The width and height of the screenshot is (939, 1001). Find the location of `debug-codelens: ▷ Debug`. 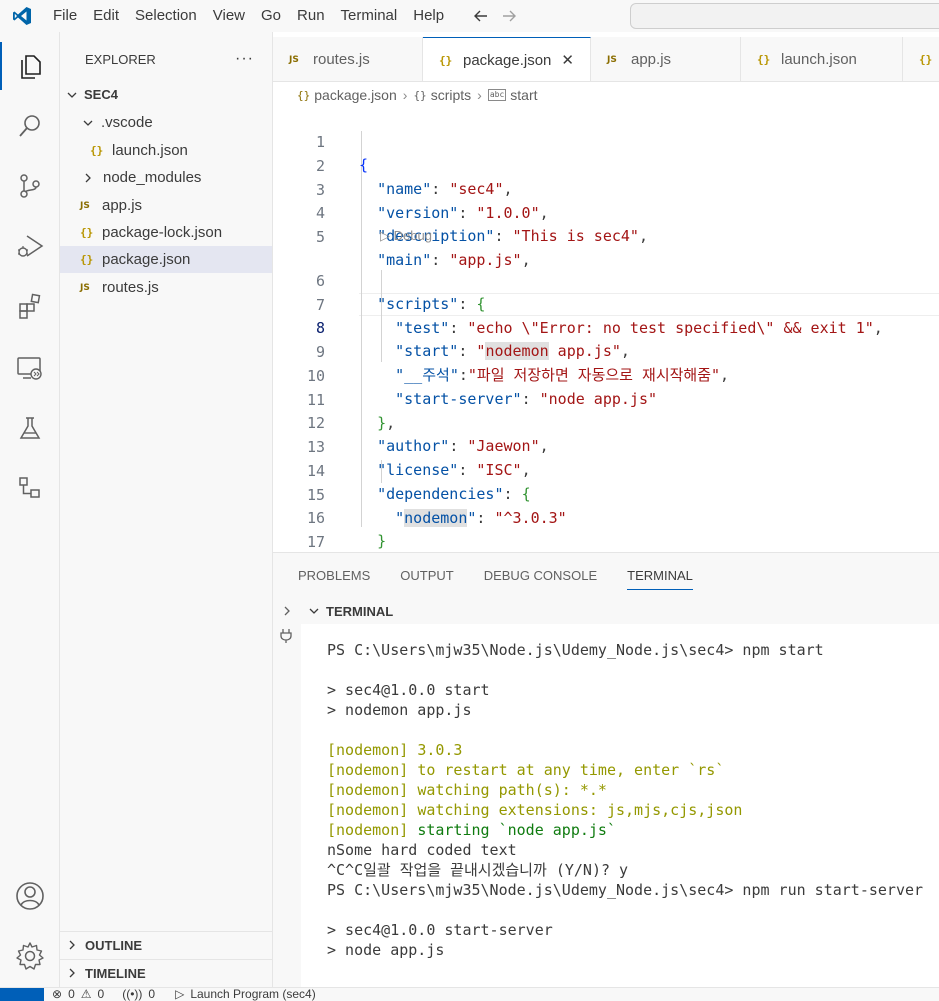

debug-codelens: ▷ Debug is located at coordinates (406, 236).